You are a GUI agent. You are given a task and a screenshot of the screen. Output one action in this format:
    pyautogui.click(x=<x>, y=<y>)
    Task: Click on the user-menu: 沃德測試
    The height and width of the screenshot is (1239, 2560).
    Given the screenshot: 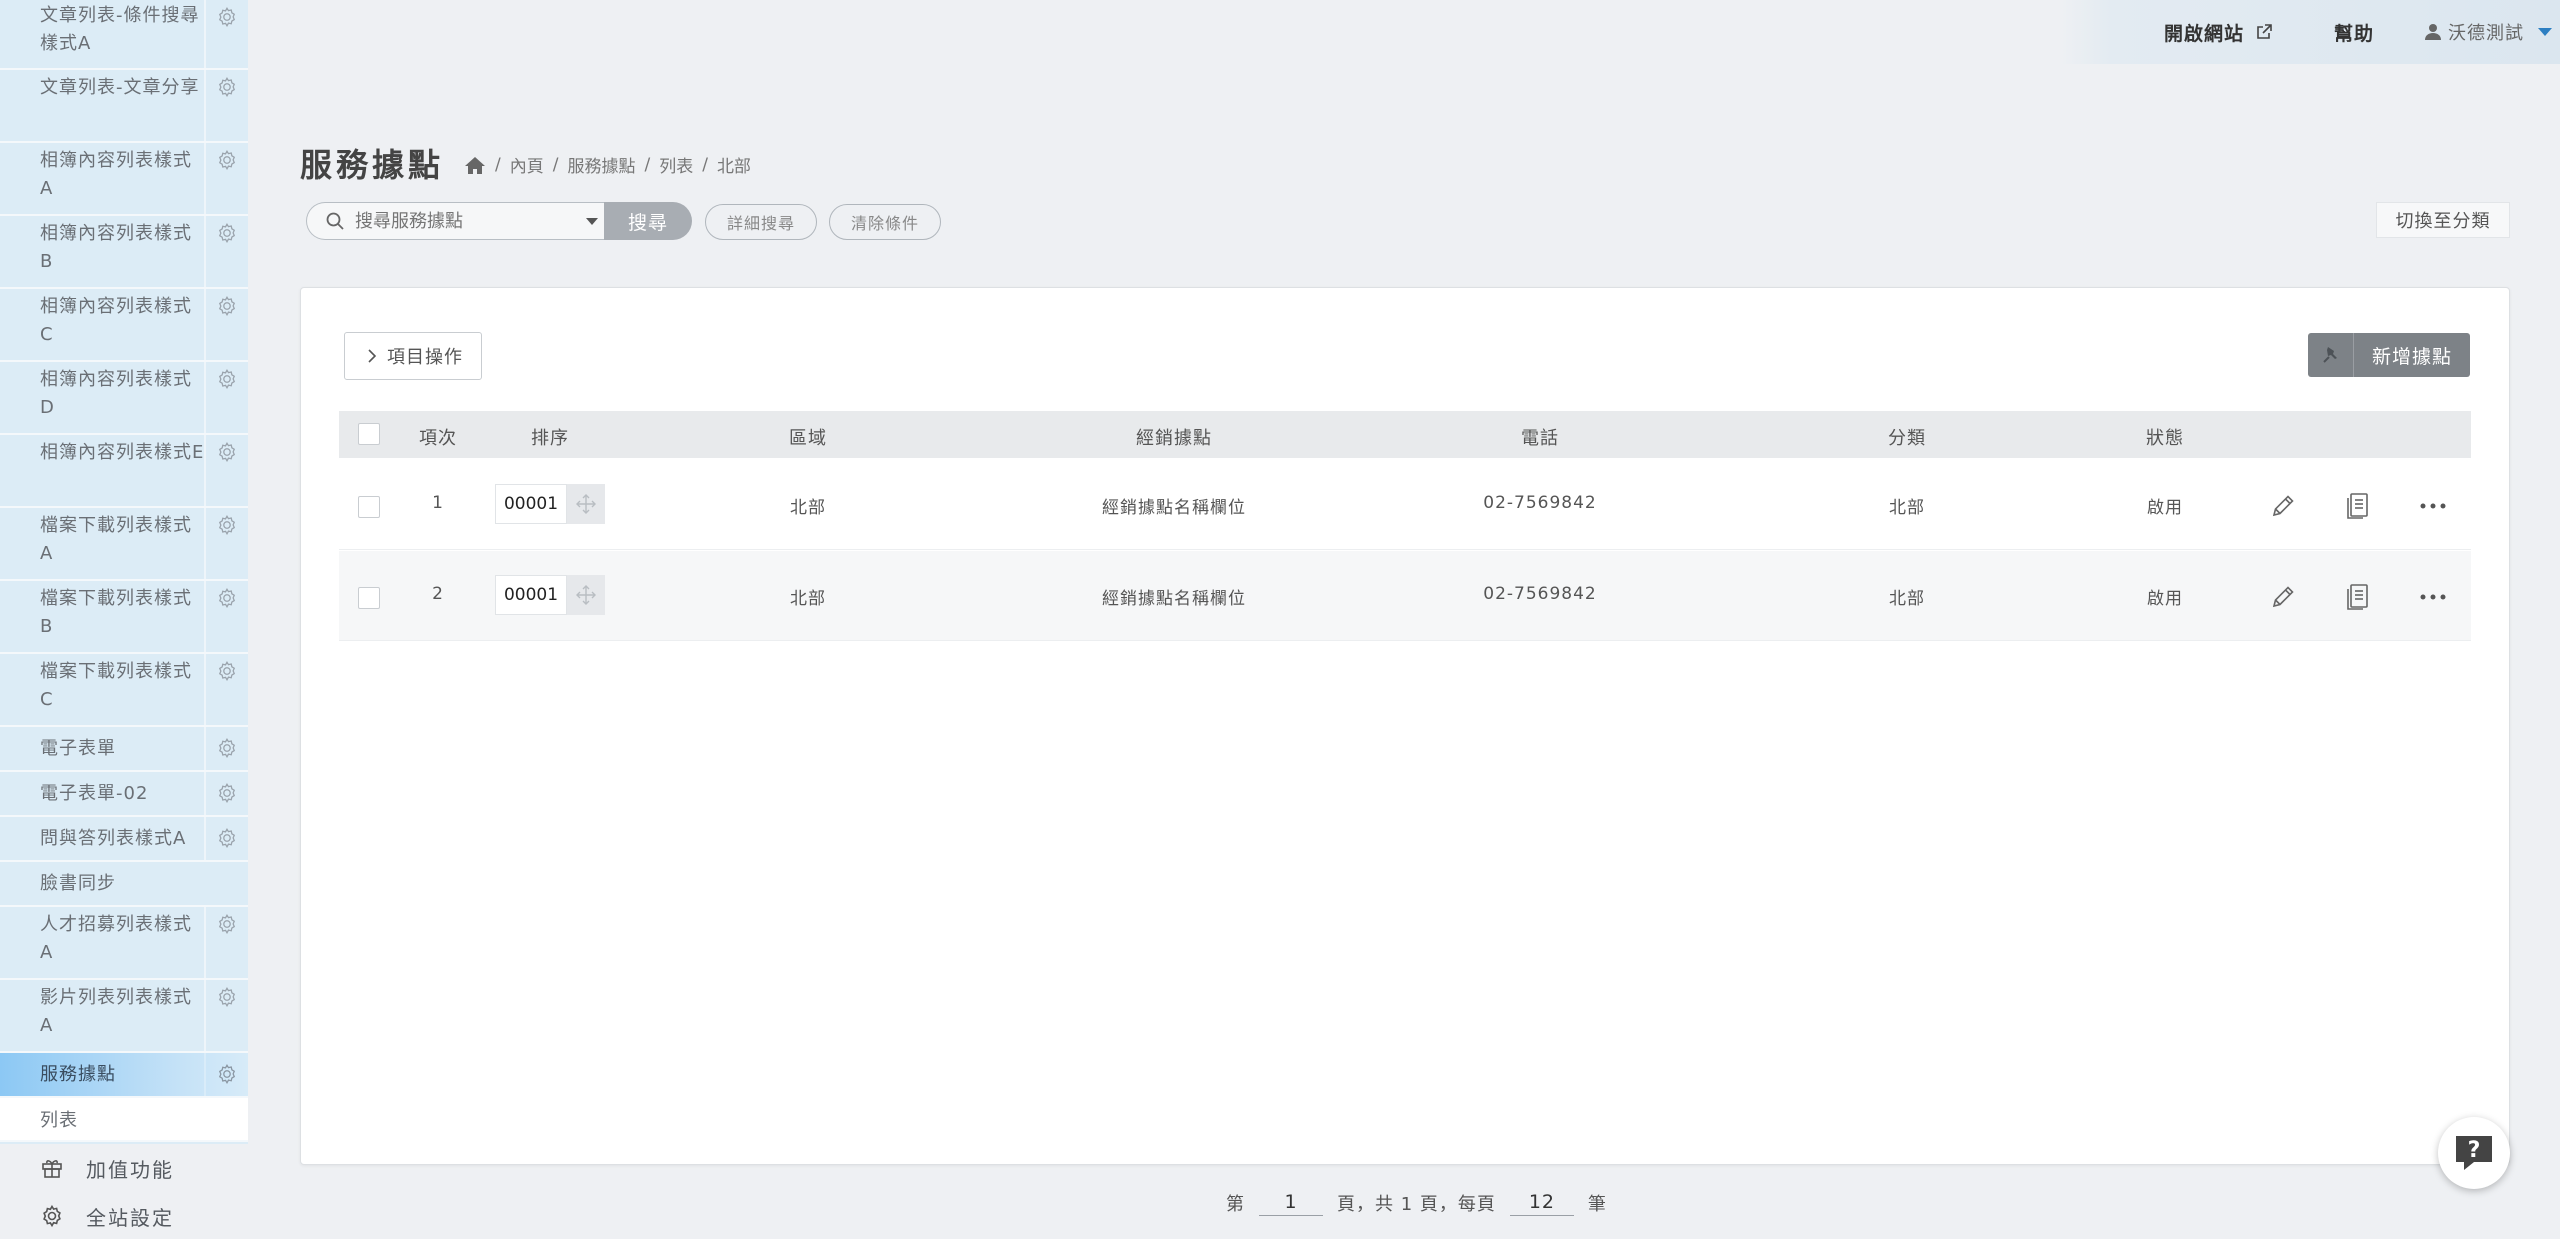 What is the action you would take?
    pyautogui.click(x=2488, y=32)
    